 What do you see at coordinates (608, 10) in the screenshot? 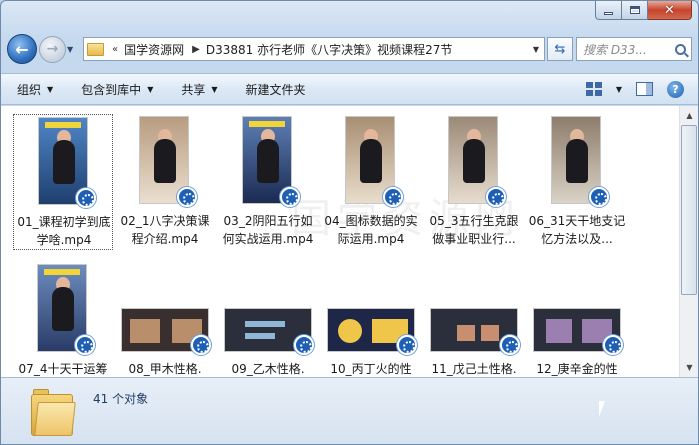
I see `minimize-button` at bounding box center [608, 10].